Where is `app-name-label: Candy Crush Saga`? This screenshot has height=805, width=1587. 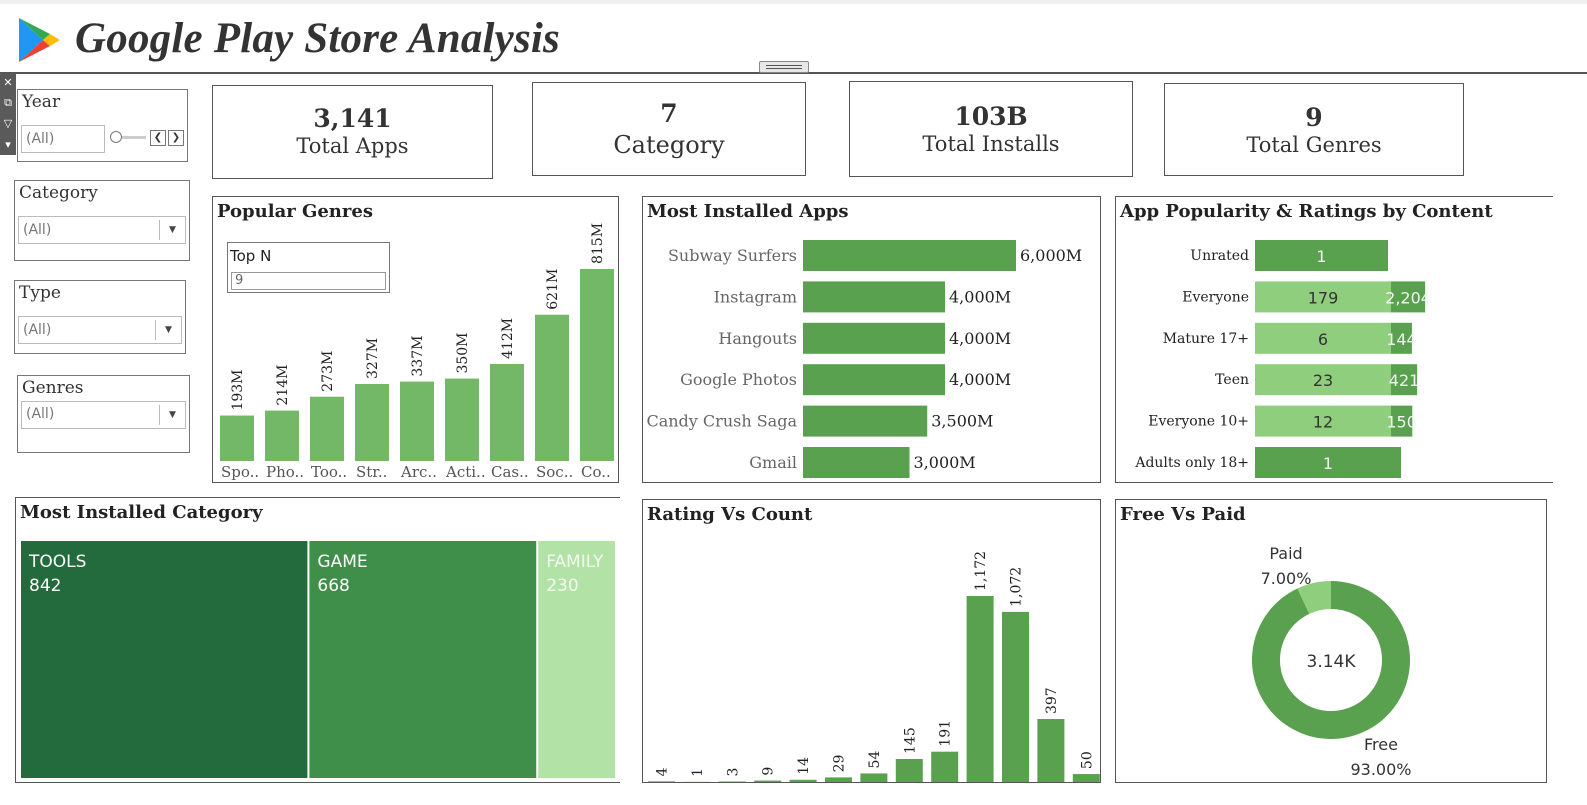
app-name-label: Candy Crush Saga is located at coordinates (721, 421).